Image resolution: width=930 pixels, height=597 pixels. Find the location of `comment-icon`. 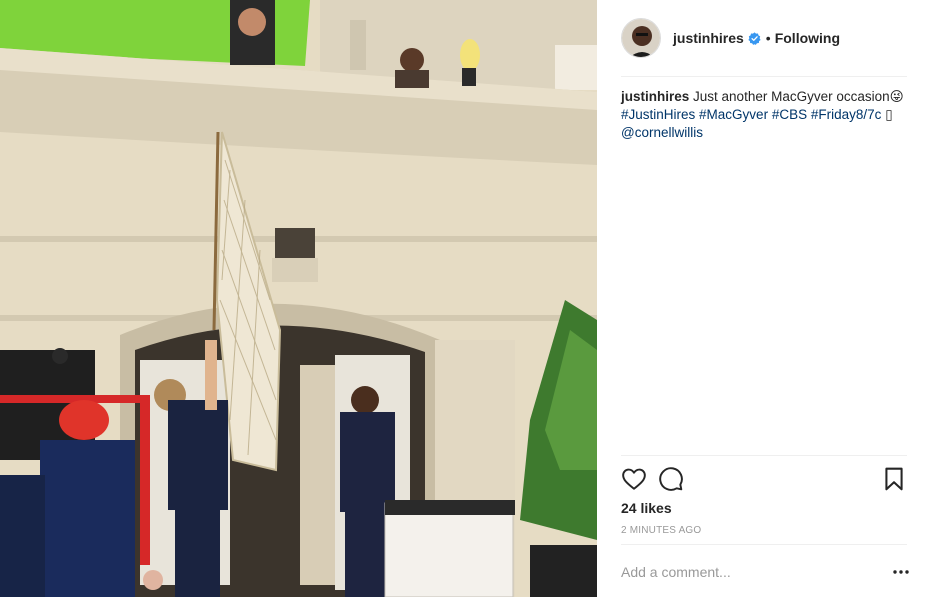

comment-icon is located at coordinates (671, 479).